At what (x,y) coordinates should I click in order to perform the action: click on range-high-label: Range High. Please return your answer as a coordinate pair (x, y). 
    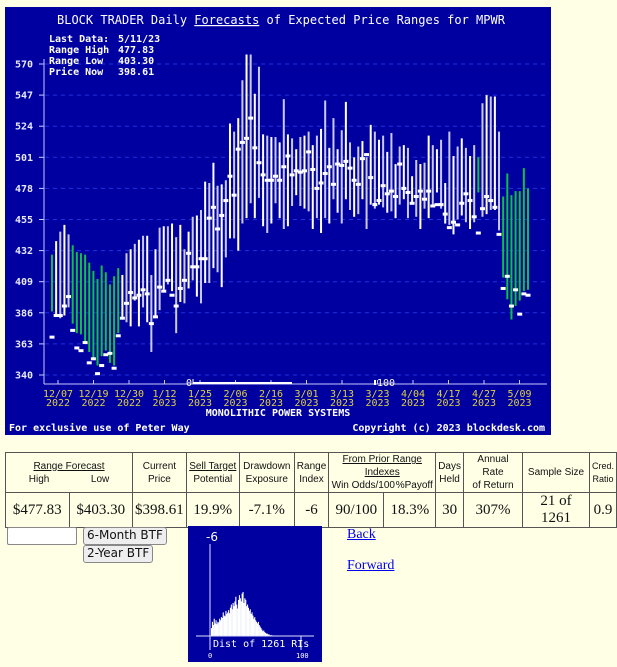
    Looking at the image, I should click on (79, 50).